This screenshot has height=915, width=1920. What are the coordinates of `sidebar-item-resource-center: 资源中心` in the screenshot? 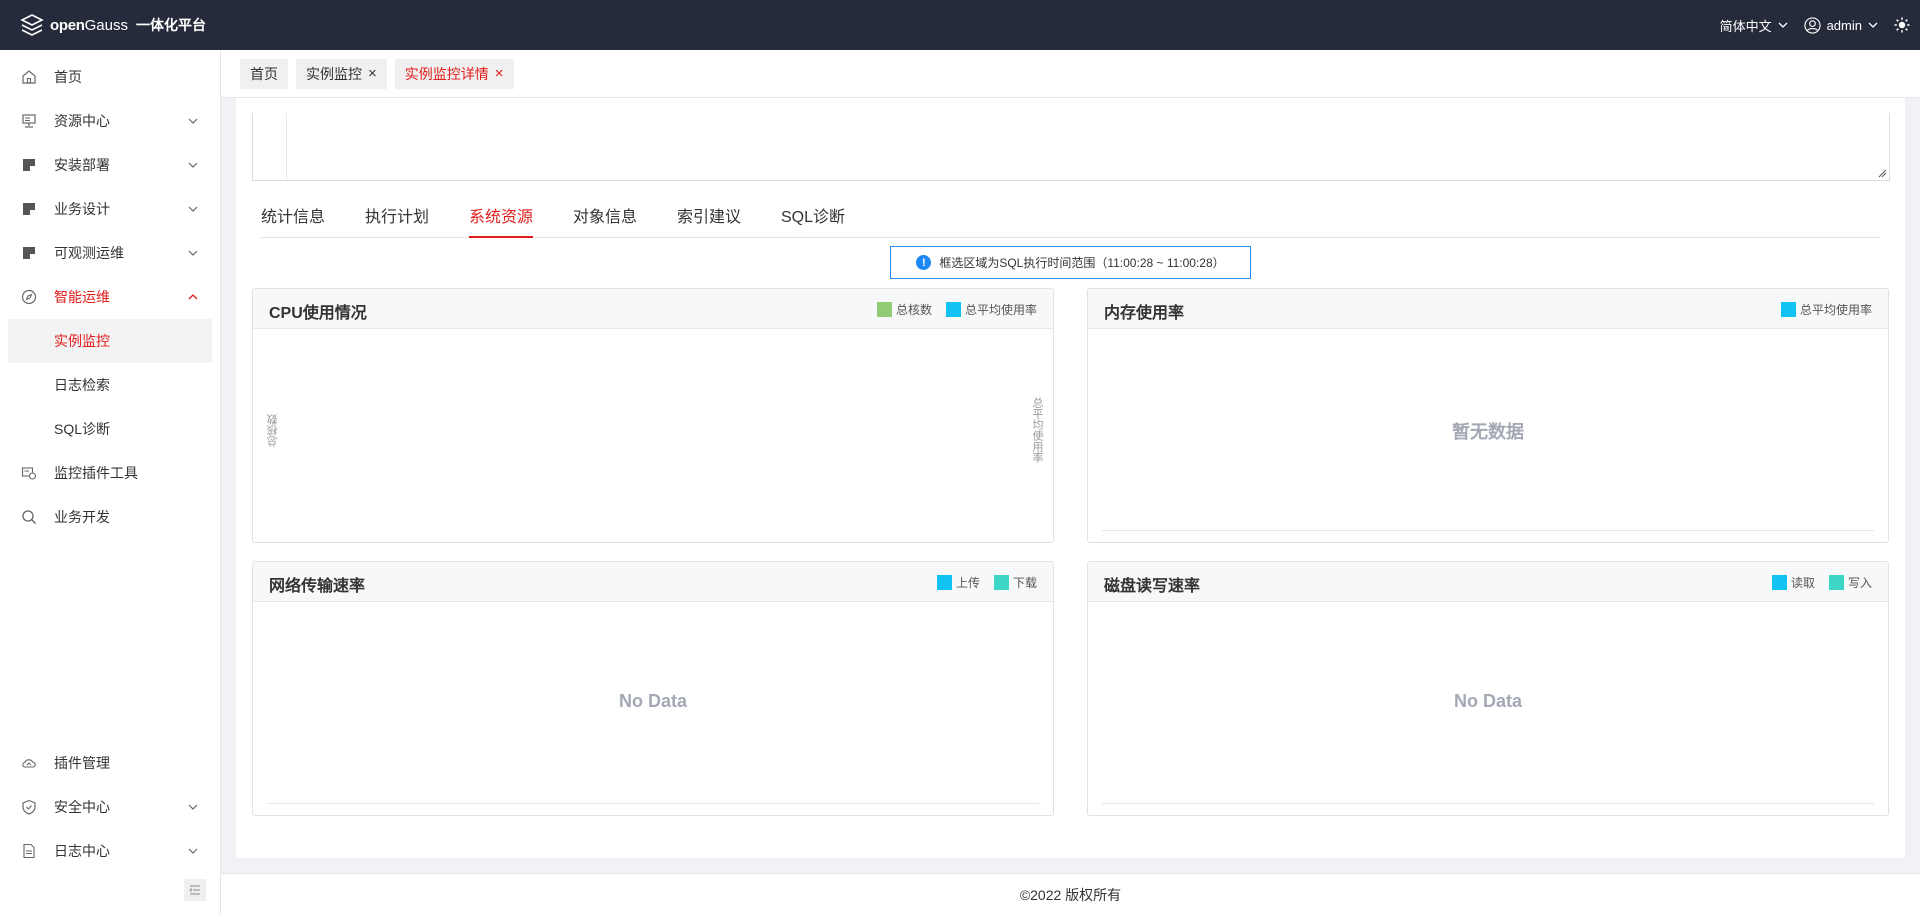 It's located at (110, 121).